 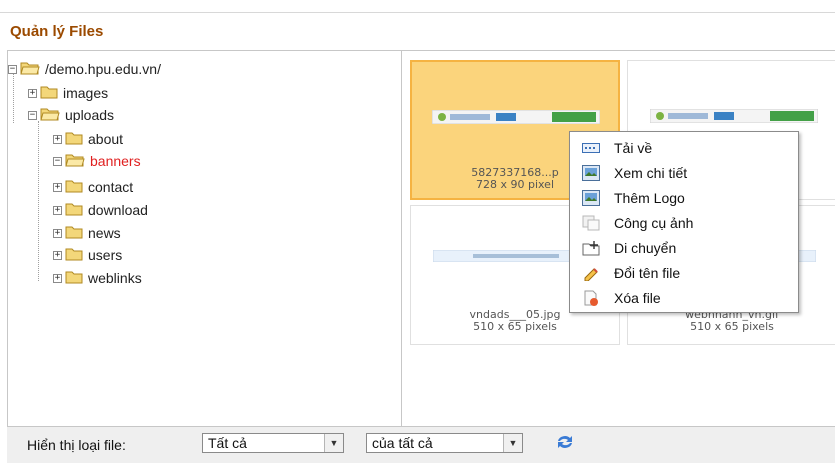 What do you see at coordinates (591, 222) in the screenshot?
I see `image-tools-icon` at bounding box center [591, 222].